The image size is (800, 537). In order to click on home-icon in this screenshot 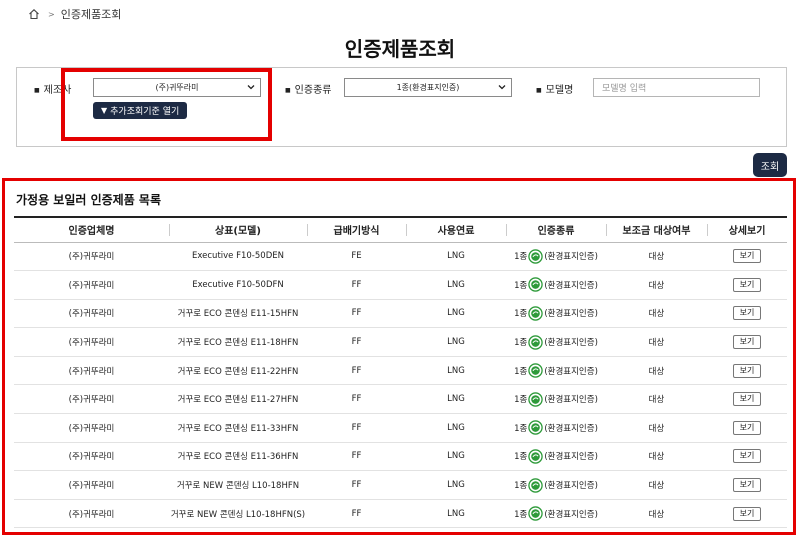, I will do `click(34, 14)`.